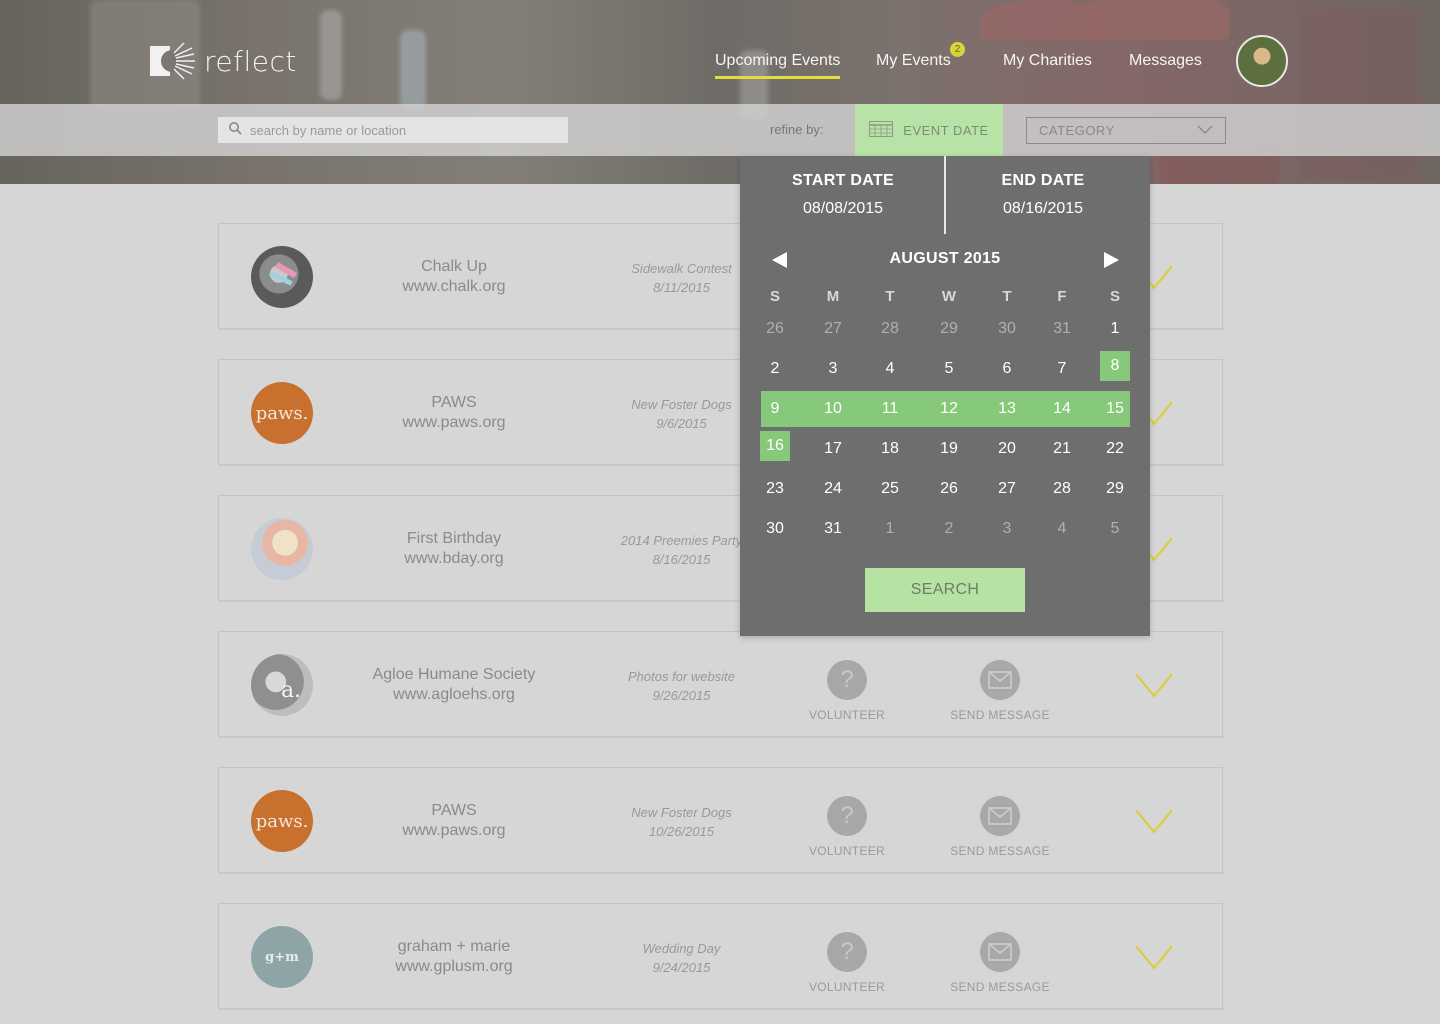 The image size is (1440, 1024). I want to click on org-url: www.gplusm.org, so click(454, 967).